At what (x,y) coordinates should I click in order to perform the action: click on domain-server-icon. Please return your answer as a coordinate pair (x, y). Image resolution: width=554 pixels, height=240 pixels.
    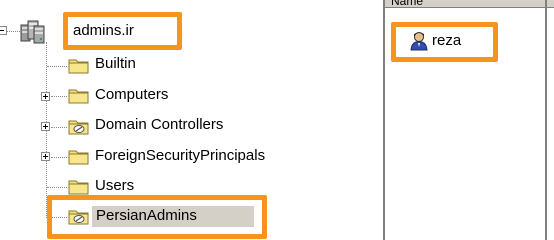
    Looking at the image, I should click on (32, 32).